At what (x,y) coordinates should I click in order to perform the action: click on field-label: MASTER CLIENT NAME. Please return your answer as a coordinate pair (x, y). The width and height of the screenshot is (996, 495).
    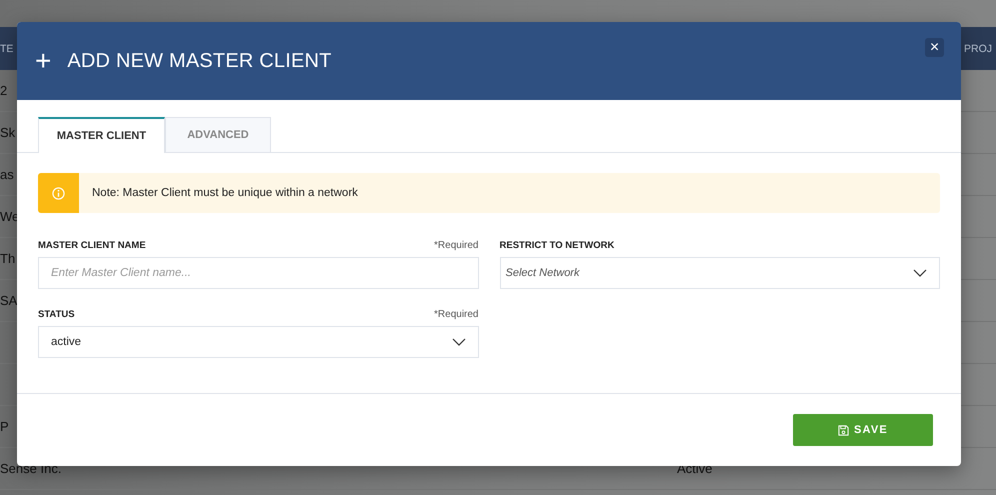
    Looking at the image, I should click on (92, 245).